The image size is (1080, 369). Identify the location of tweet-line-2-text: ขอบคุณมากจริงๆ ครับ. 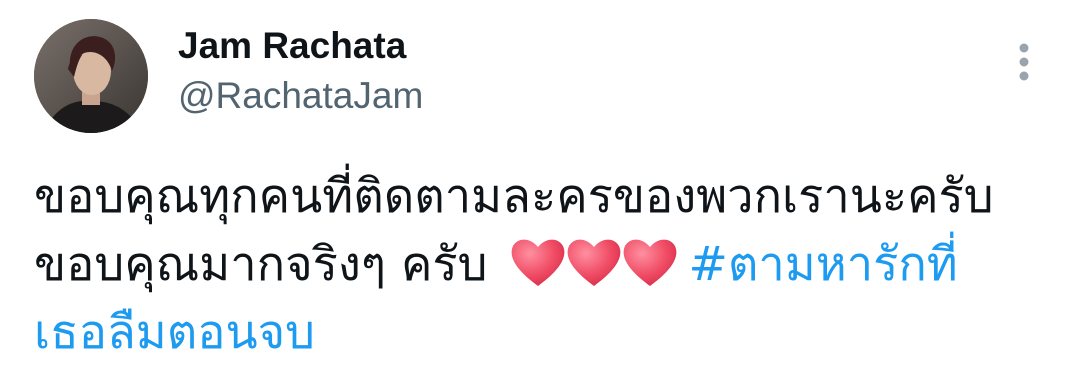
(261, 264).